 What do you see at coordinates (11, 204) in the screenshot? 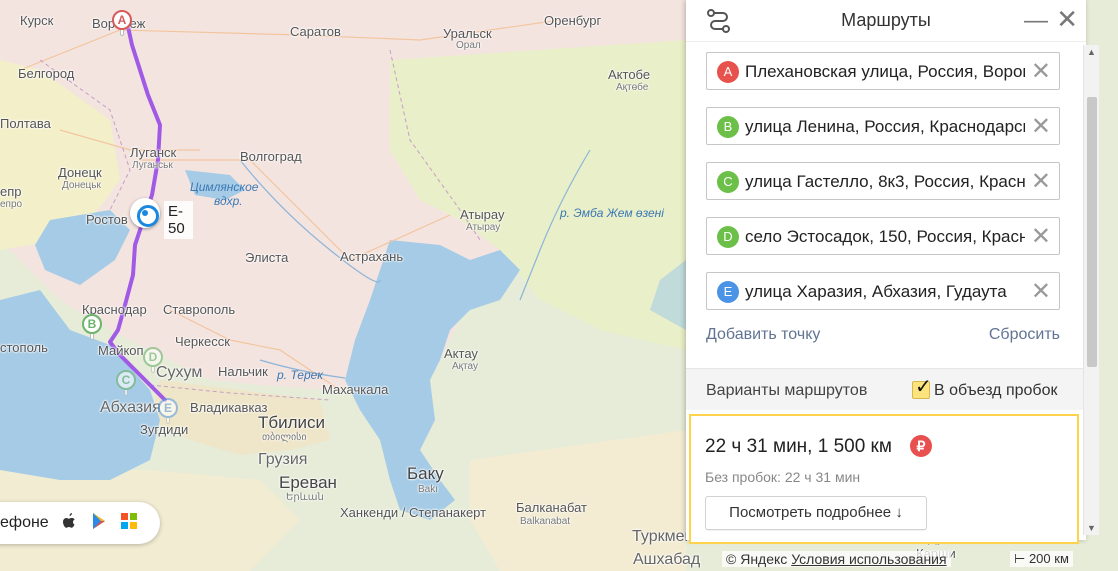
I see `map-label: епро` at bounding box center [11, 204].